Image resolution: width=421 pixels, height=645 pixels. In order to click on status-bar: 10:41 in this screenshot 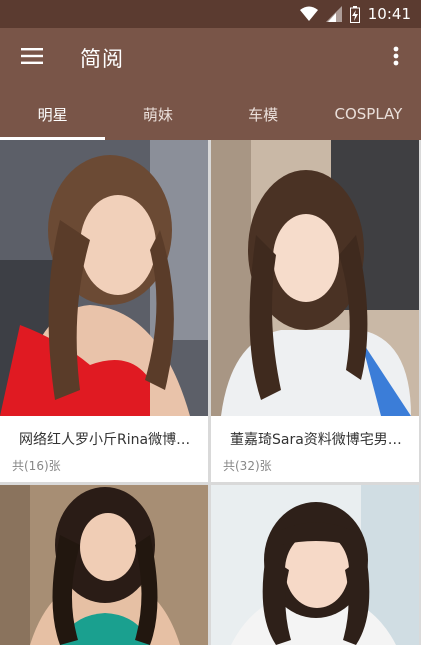, I will do `click(210, 14)`.